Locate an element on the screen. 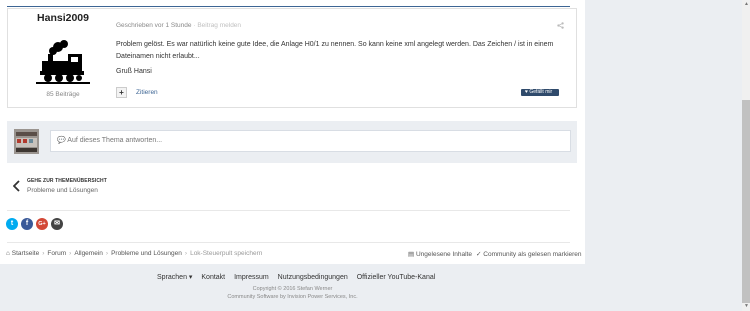 Image resolution: width=750 pixels, height=311 pixels. post-signature: Gruß Hansi is located at coordinates (134, 71).